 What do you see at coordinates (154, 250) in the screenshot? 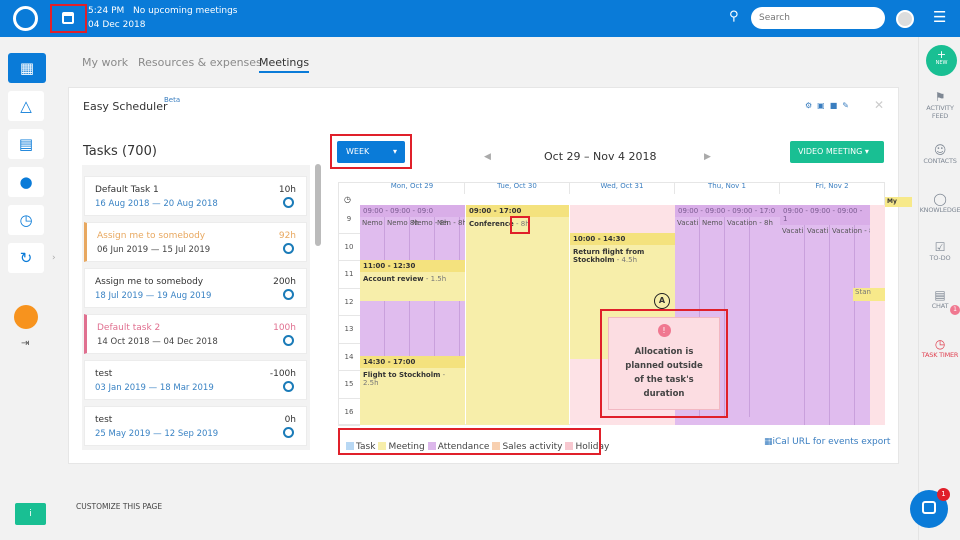
I see `task-dates: 06 Jun 2019 — 15 Jul 2019` at bounding box center [154, 250].